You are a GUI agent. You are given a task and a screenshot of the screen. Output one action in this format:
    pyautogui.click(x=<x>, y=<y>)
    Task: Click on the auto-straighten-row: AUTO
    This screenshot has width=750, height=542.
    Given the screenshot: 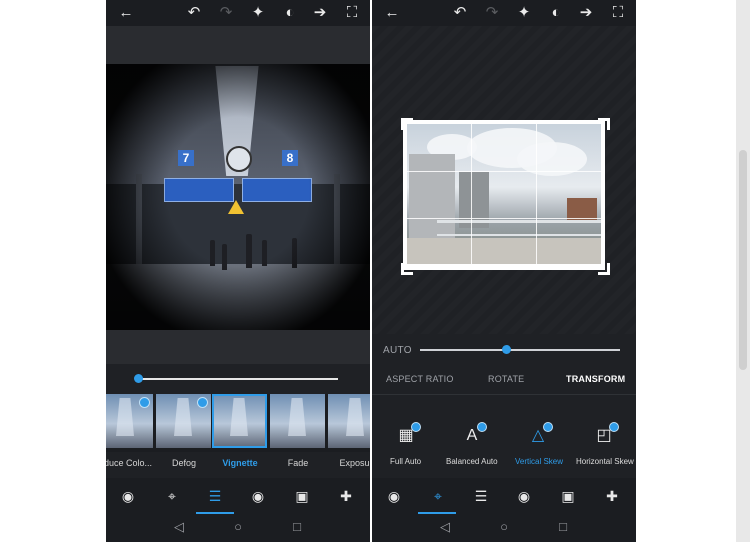 What is the action you would take?
    pyautogui.click(x=504, y=351)
    